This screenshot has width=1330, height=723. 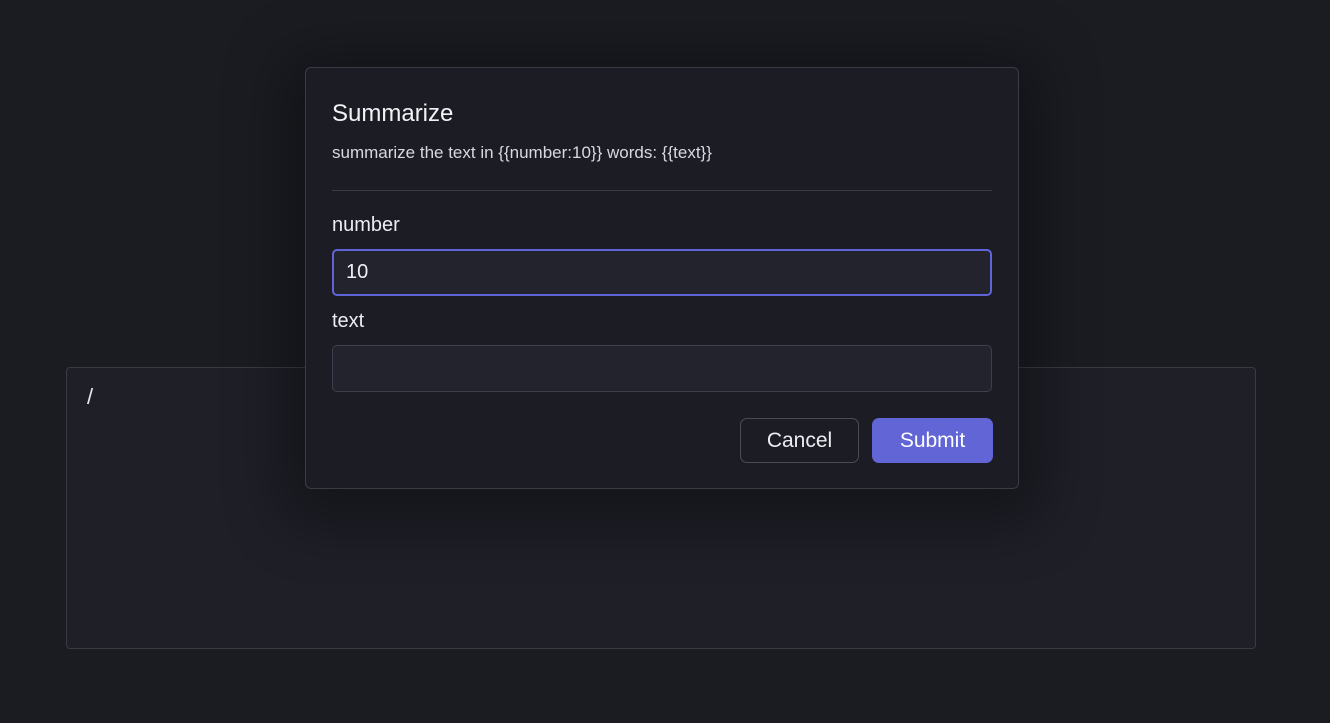 I want to click on number-field-label: number, so click(x=366, y=225).